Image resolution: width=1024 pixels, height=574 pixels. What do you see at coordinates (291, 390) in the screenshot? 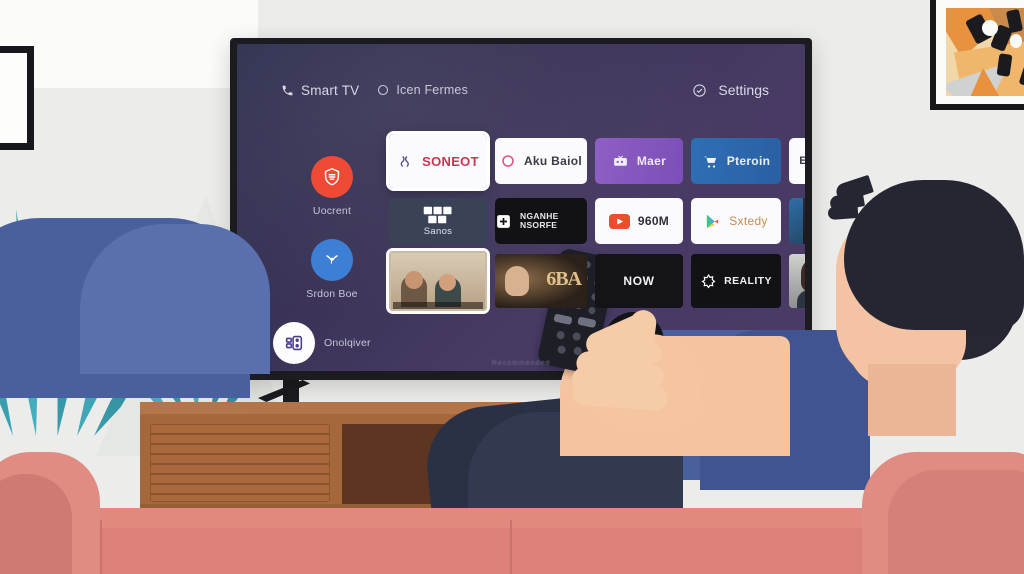
I see `tv-stand-neck` at bounding box center [291, 390].